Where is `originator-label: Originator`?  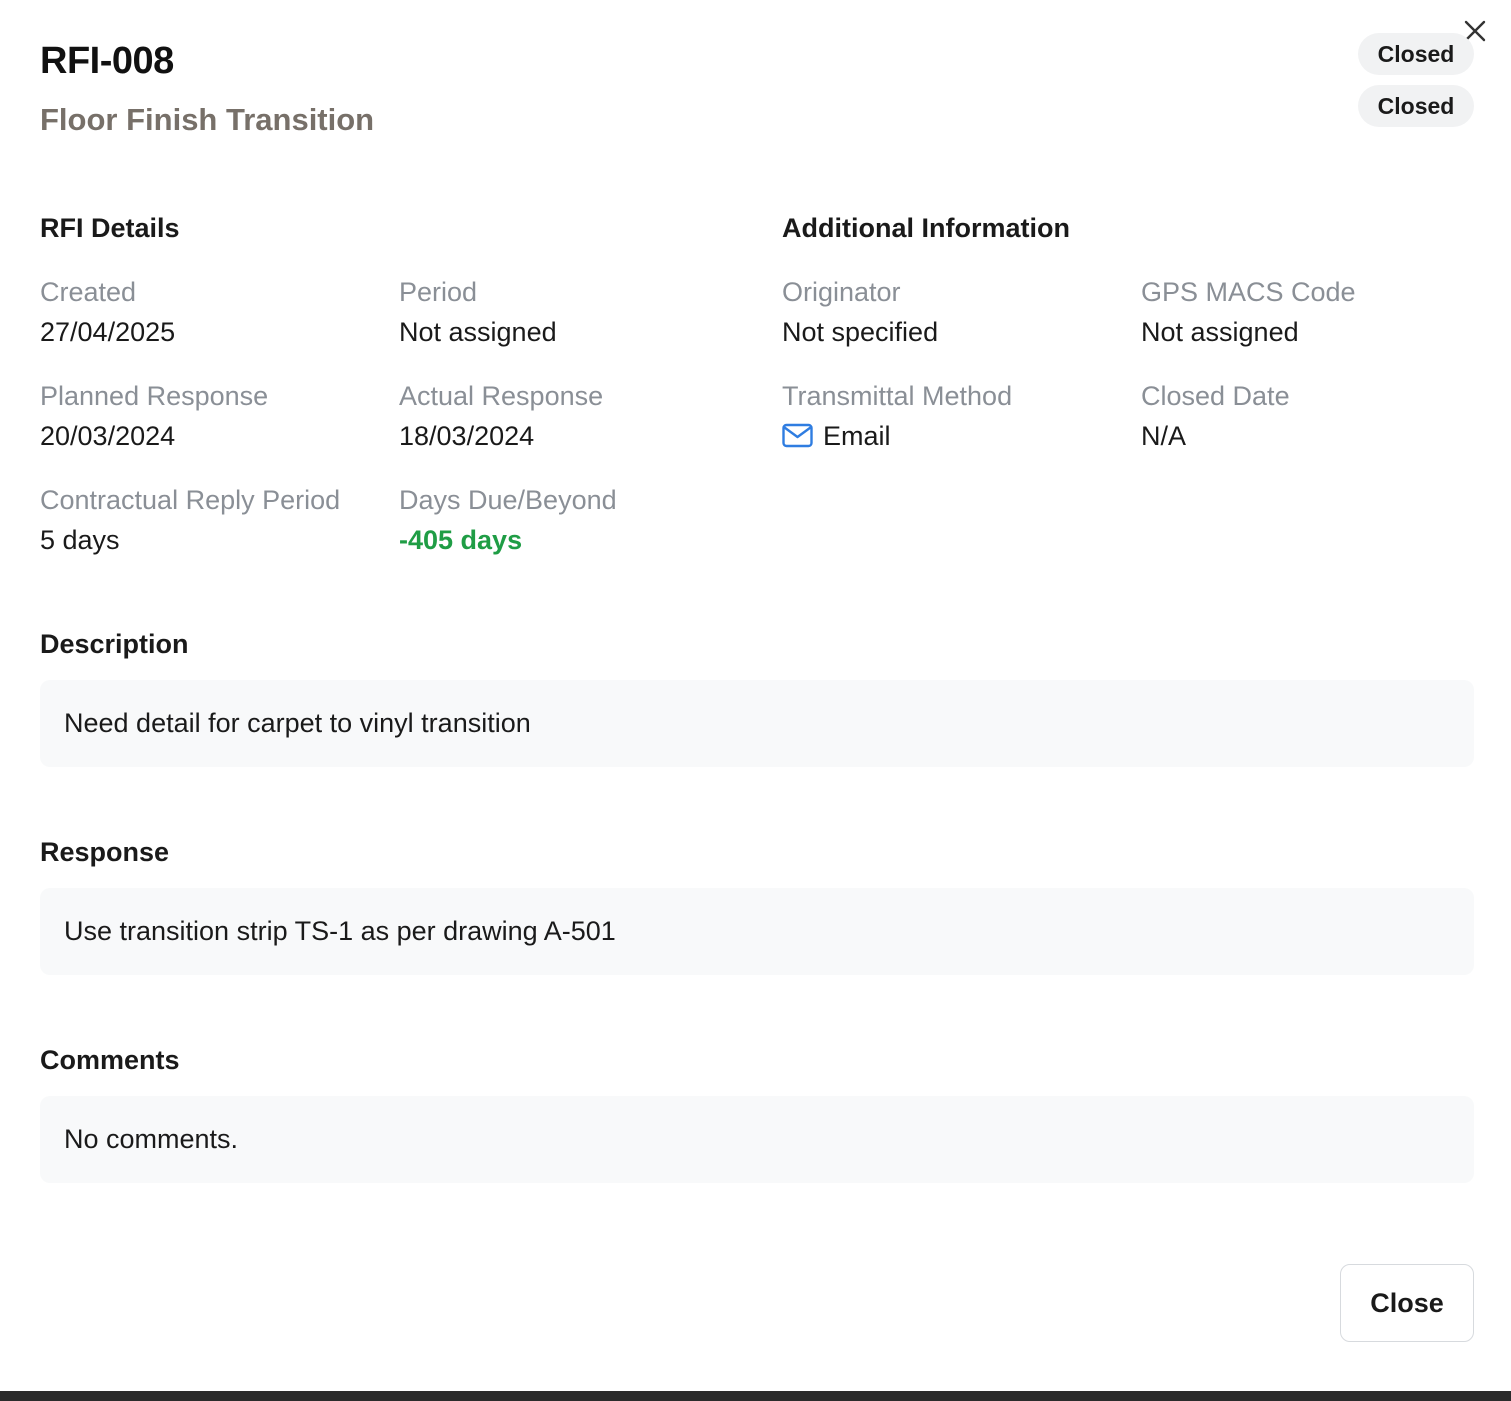 originator-label: Originator is located at coordinates (841, 292).